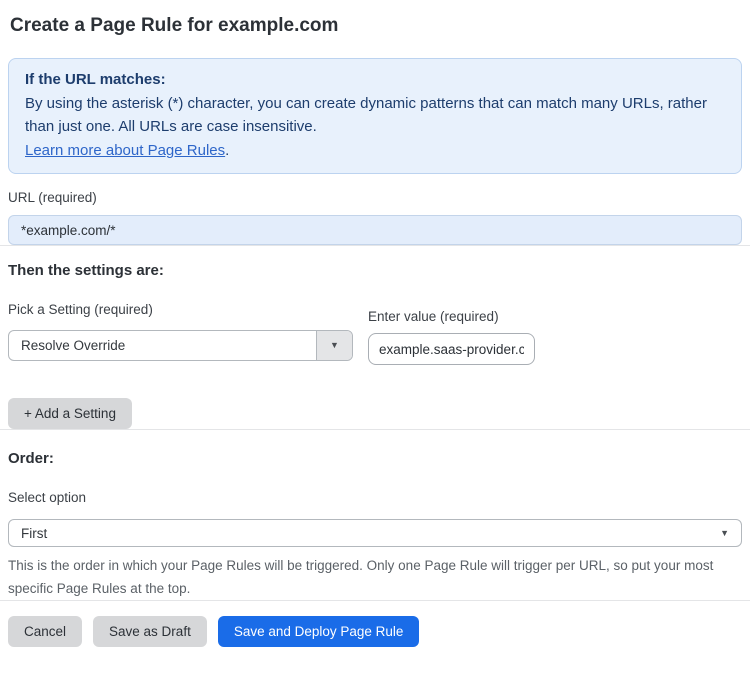  I want to click on setting-value-column: Enter value (required), so click(451, 337).